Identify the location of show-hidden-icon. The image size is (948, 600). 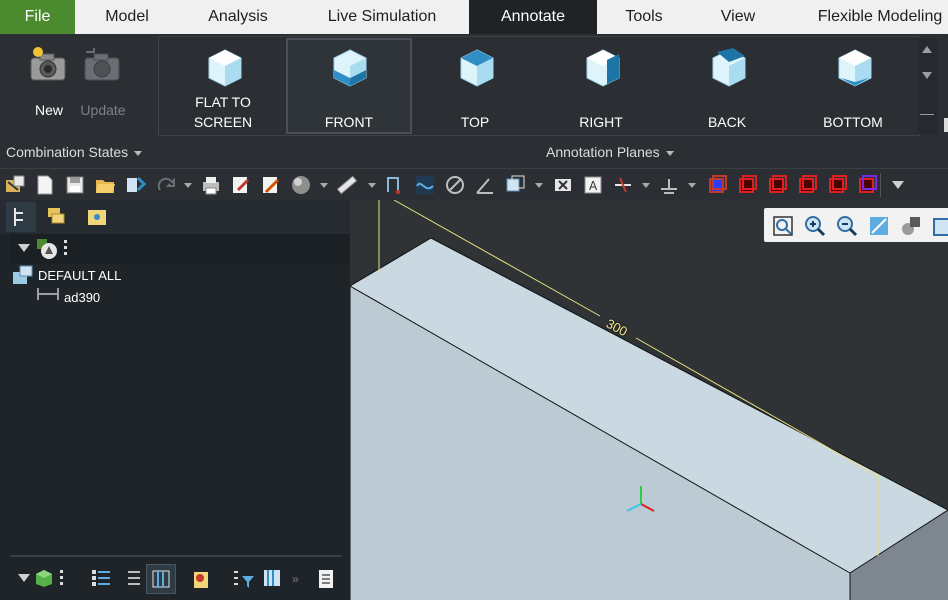
(201, 579).